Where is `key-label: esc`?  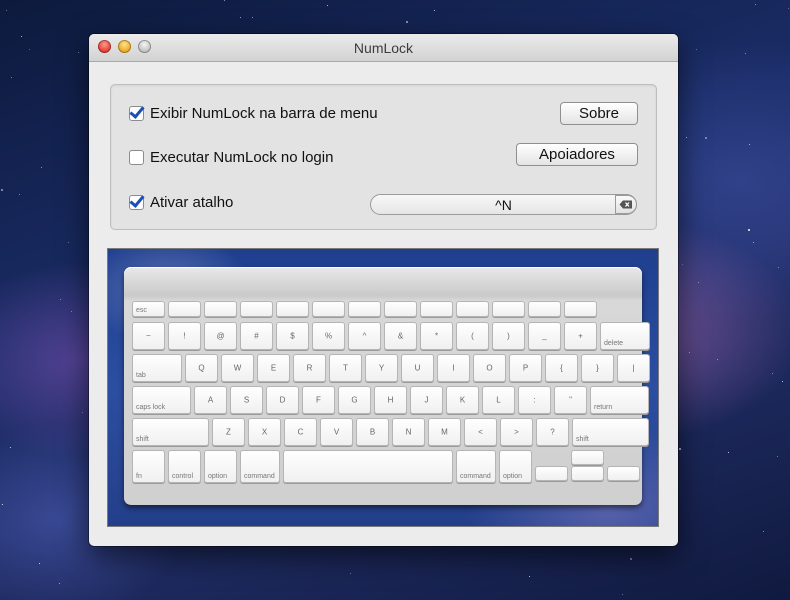 key-label: esc is located at coordinates (141, 310).